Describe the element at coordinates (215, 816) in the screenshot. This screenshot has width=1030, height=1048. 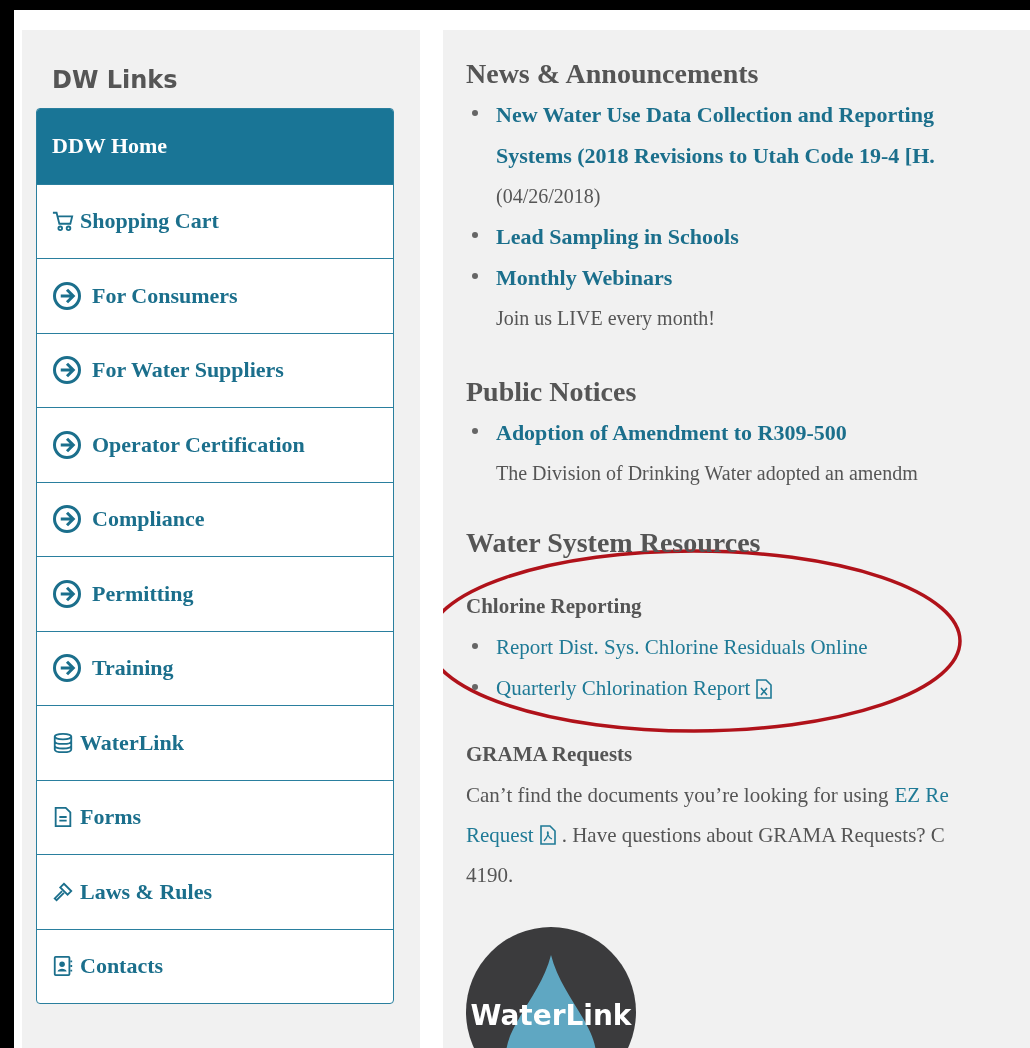
I see `sidebar-item: Forms` at that location.